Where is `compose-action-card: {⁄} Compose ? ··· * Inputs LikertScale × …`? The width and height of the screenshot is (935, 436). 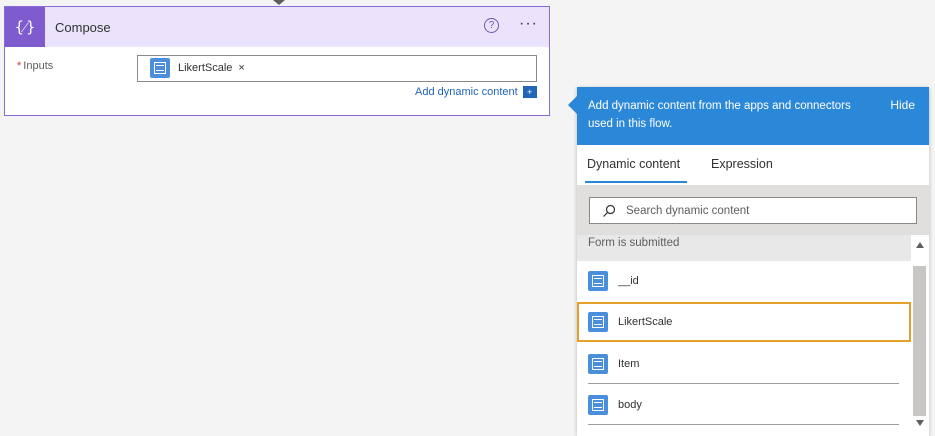
compose-action-card: {⁄} Compose ? ··· * Inputs LikertScale × … is located at coordinates (277, 61).